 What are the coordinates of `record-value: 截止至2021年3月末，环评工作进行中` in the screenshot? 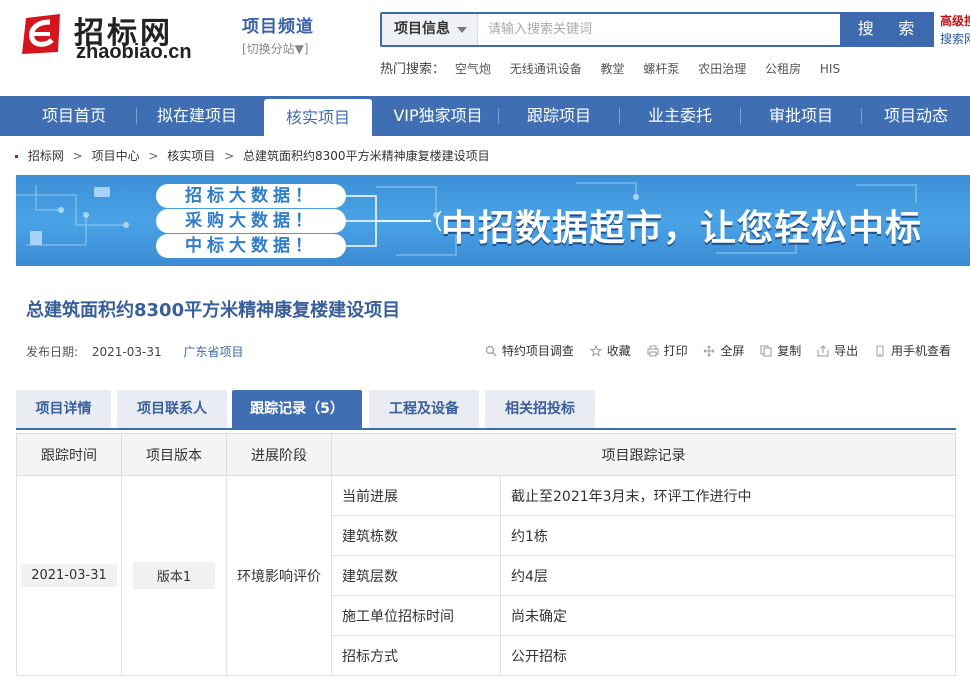 It's located at (728, 495).